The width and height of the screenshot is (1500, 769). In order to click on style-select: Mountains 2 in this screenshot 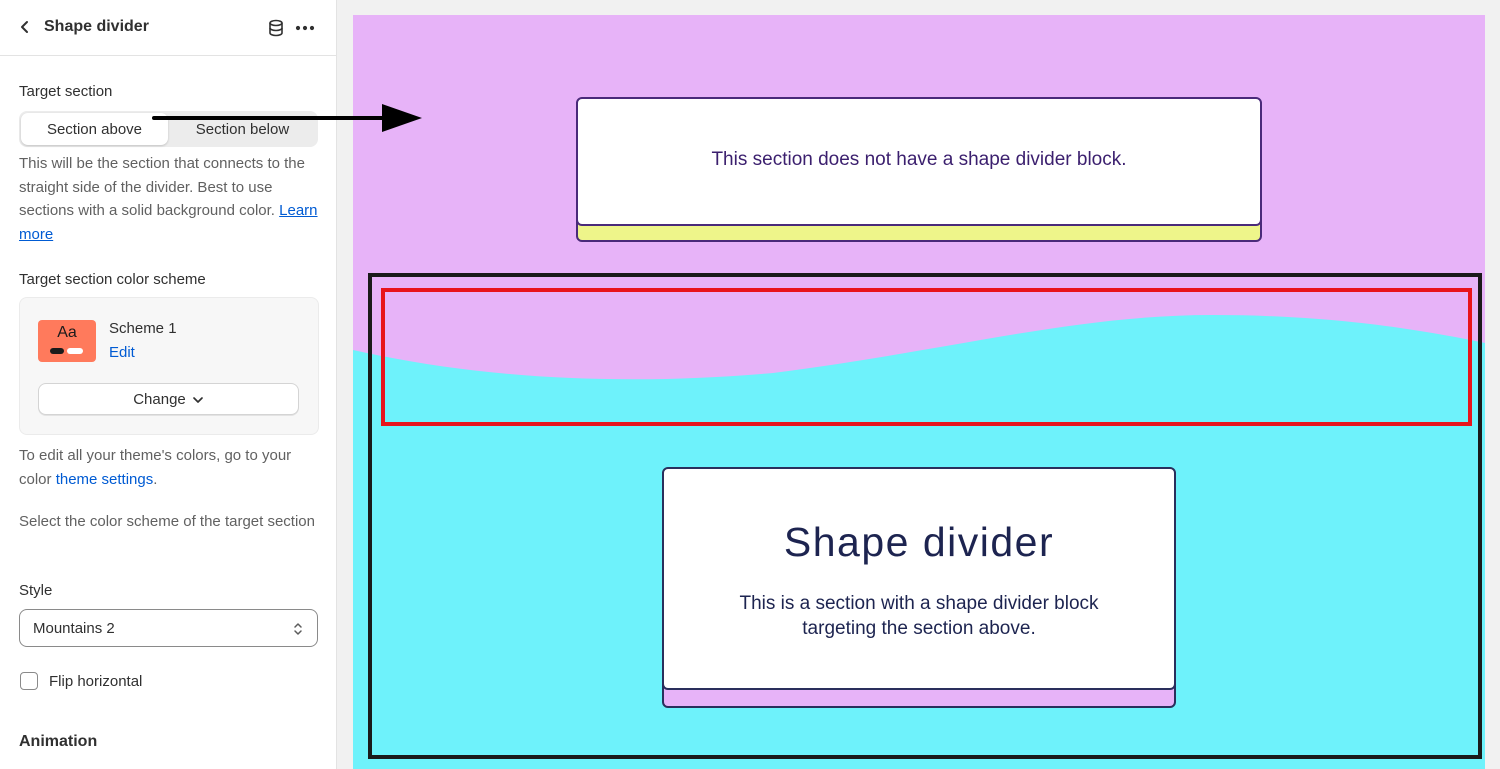, I will do `click(168, 628)`.